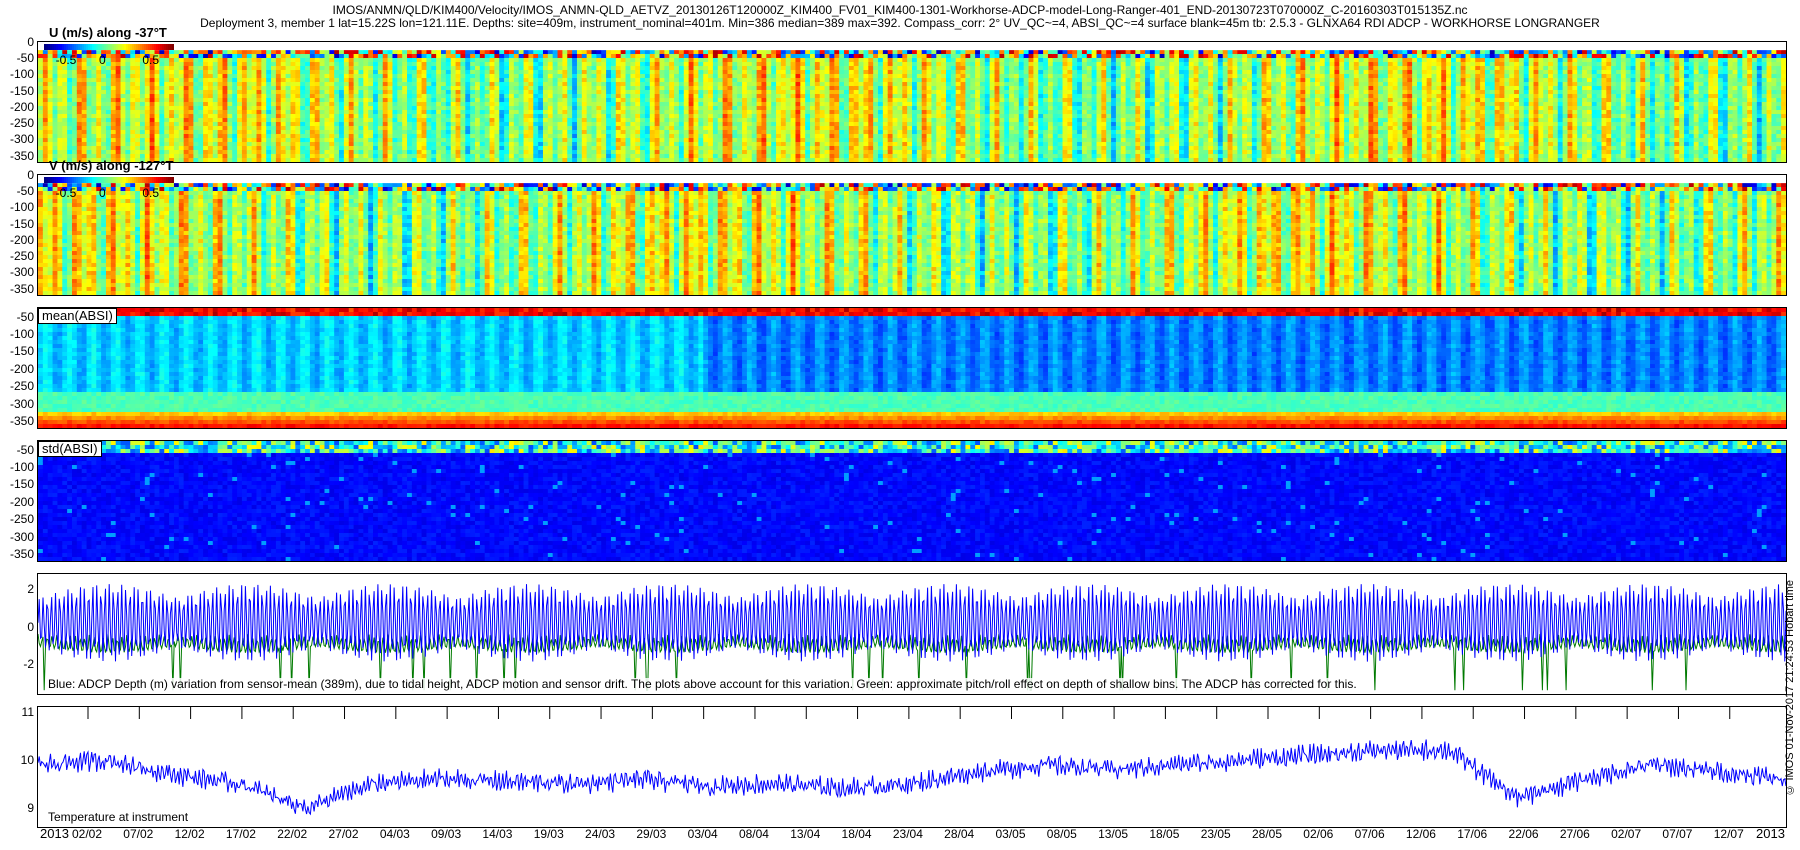  I want to click on std-absi-y-tick: -50, so click(17, 450).